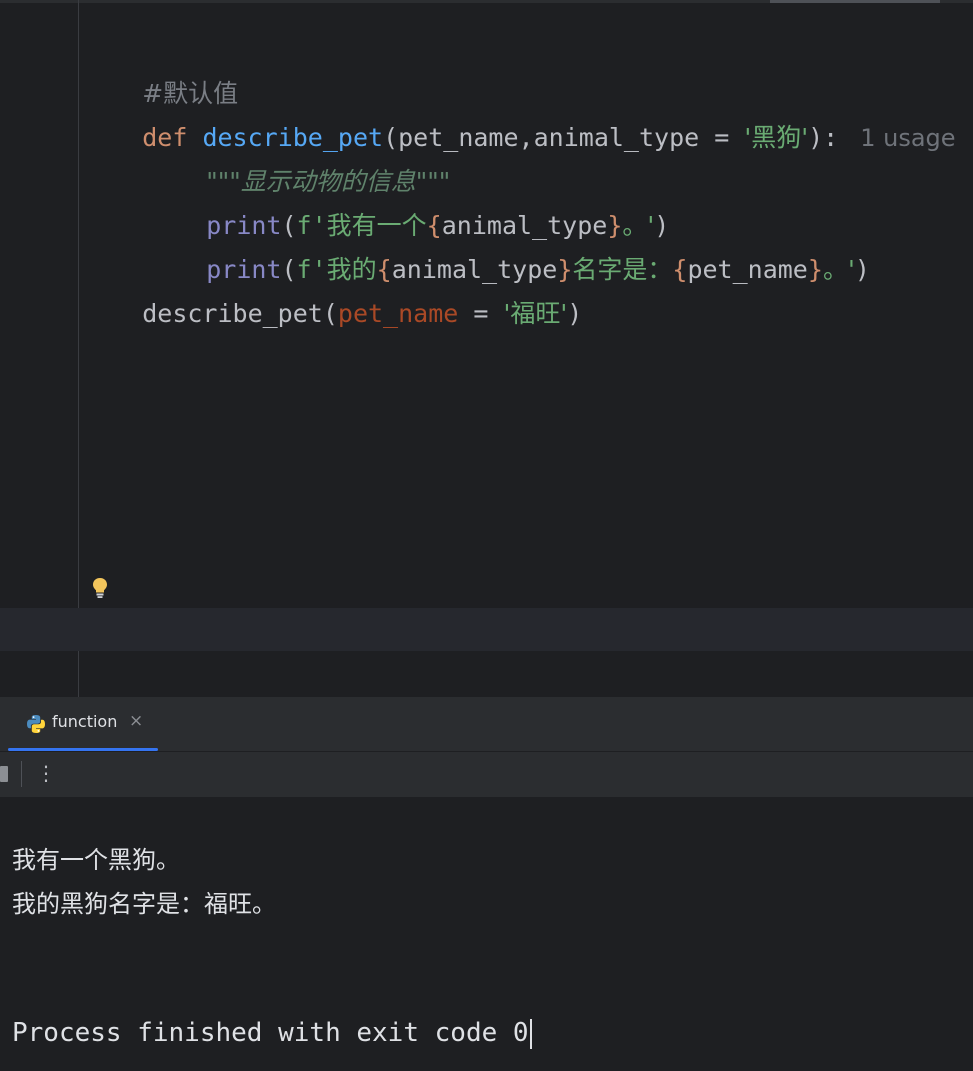  Describe the element at coordinates (508, 250) in the screenshot. I see `code-line-5: print(f'我的{animal_type}名字是：{pet_name}。')` at that location.